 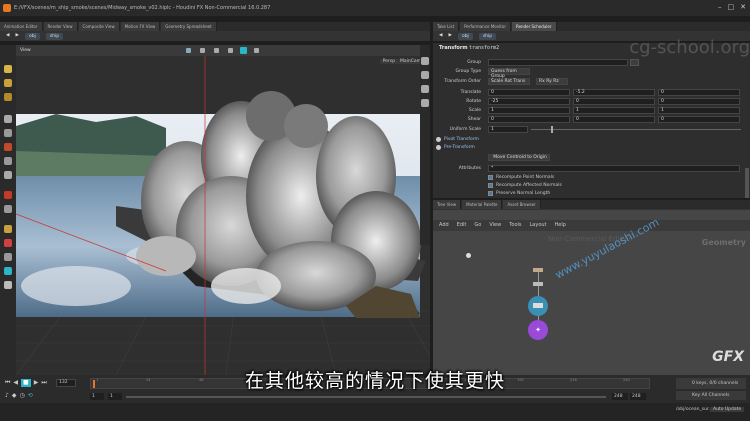 I want to click on scale-y-field: 1, so click(x=614, y=110).